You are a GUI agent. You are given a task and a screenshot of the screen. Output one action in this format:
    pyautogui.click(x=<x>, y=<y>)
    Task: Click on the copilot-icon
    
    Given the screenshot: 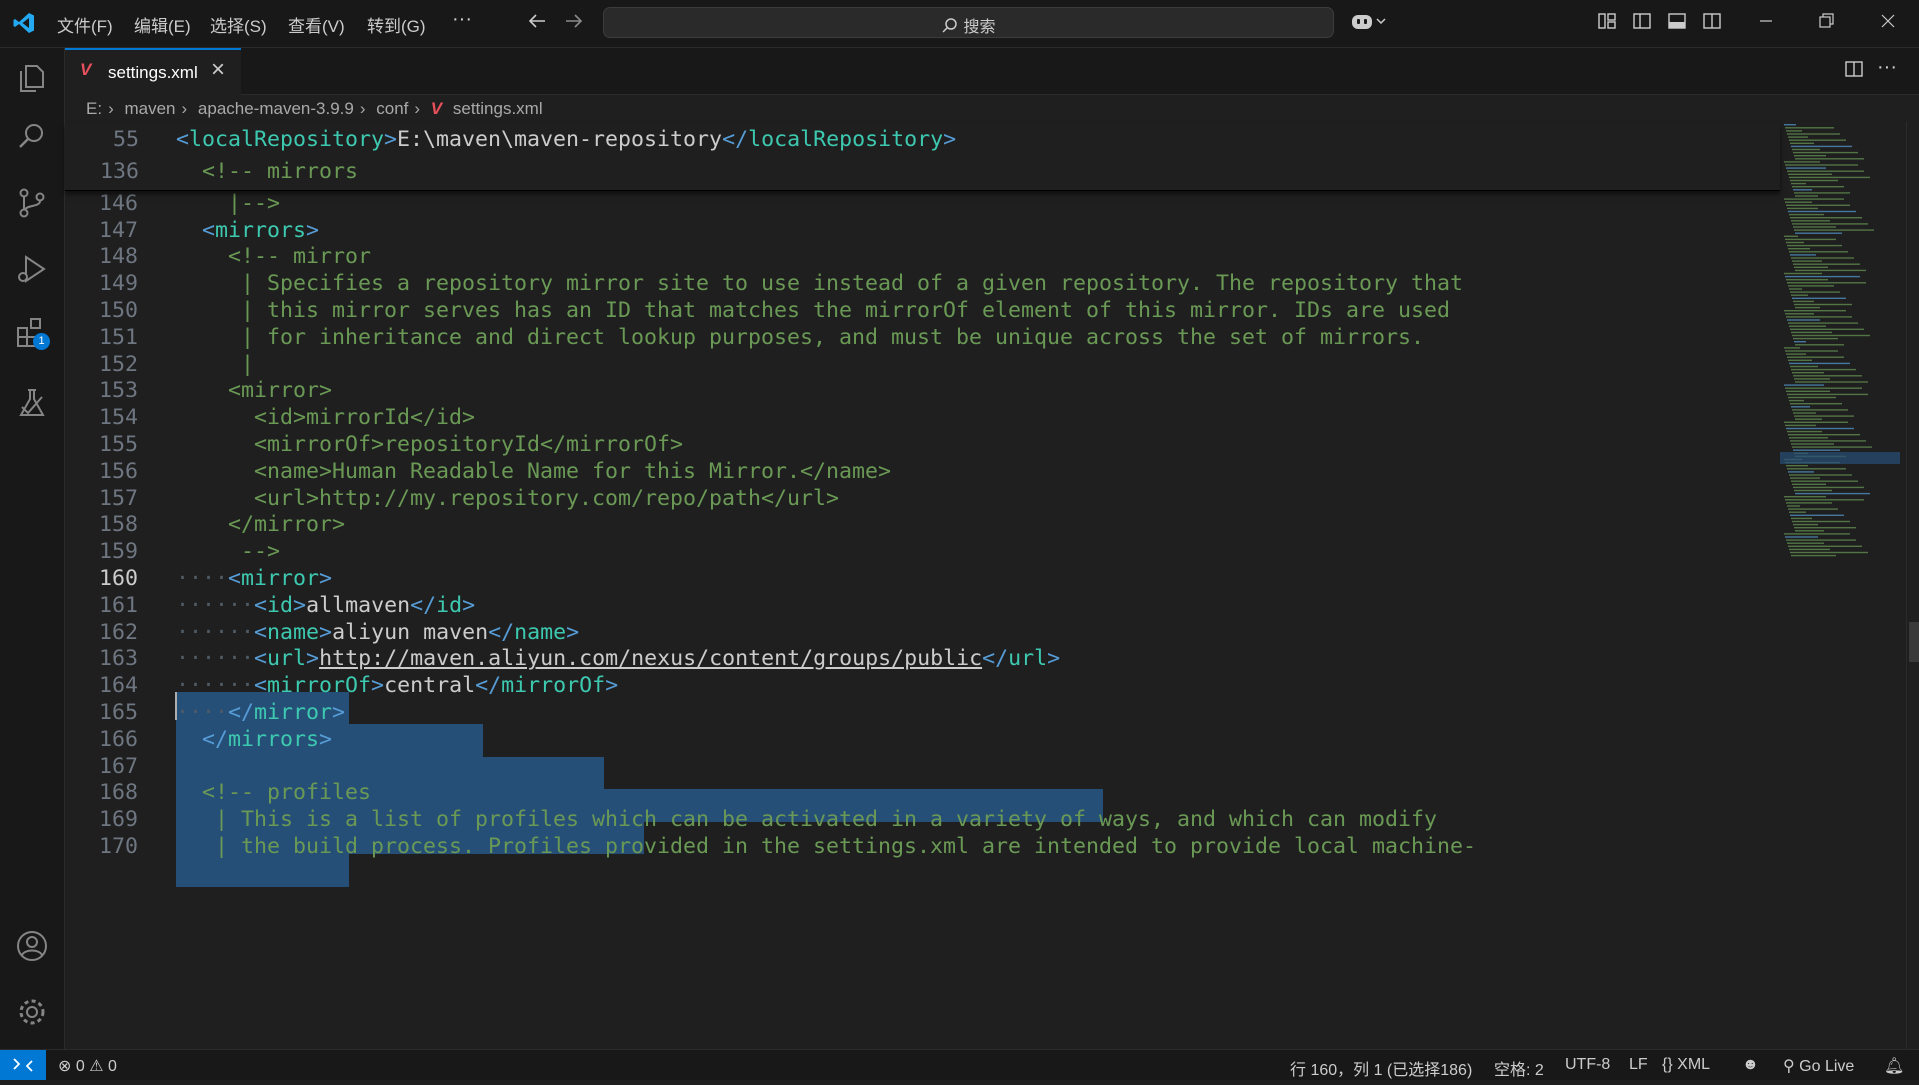 What is the action you would take?
    pyautogui.click(x=1370, y=21)
    